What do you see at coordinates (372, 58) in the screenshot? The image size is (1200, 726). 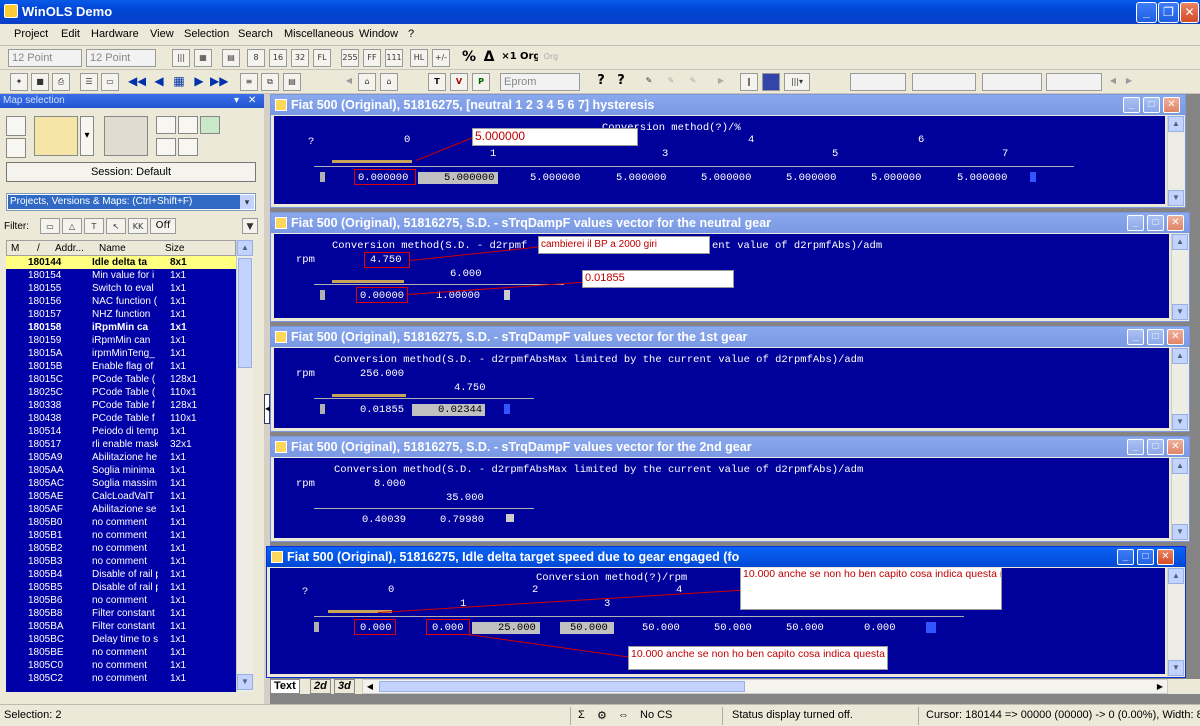 I see `hex-icon: FF` at bounding box center [372, 58].